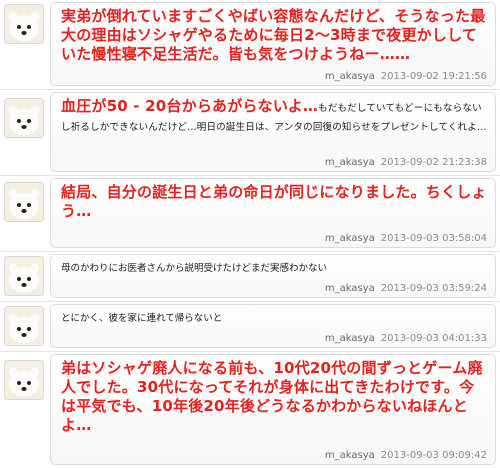 The image size is (500, 468). What do you see at coordinates (142, 318) in the screenshot?
I see `tweet-text: とにかく、彼を家に連れて帰らないと` at bounding box center [142, 318].